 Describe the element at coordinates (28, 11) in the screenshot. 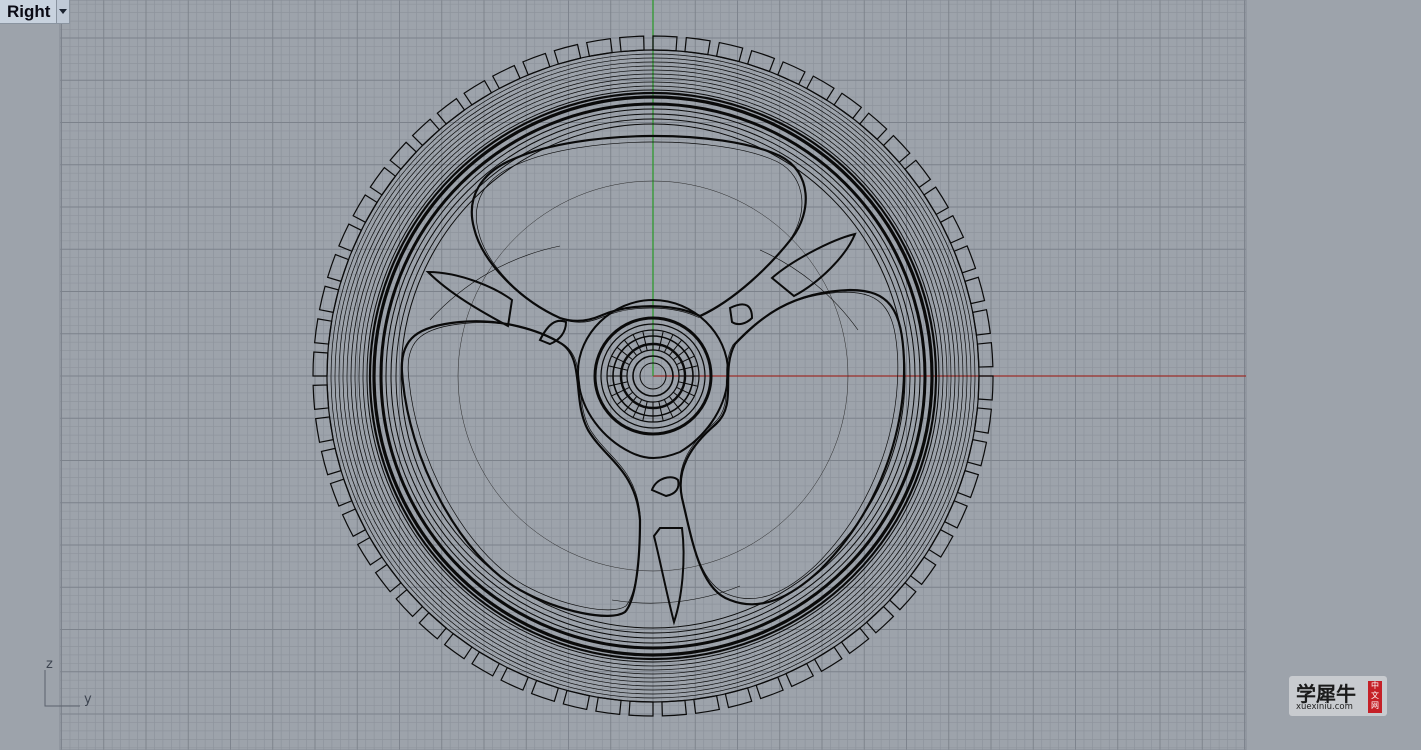

I see `viewport-title: Right` at that location.